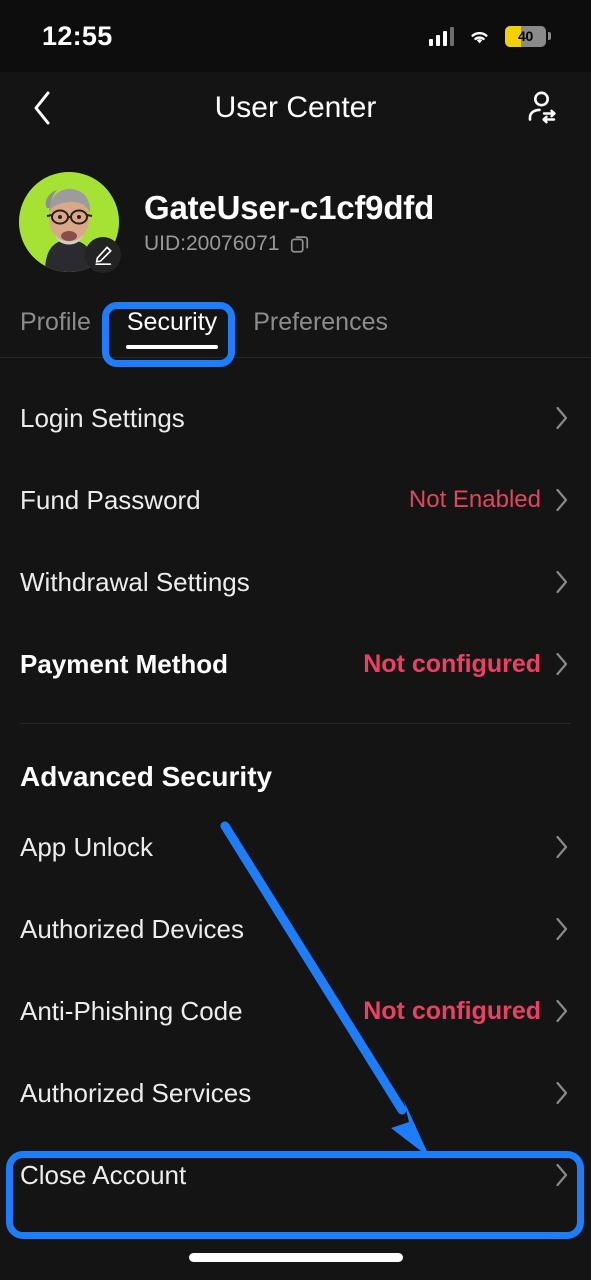 This screenshot has width=591, height=1280. I want to click on list-item-anti-phishing-code: Anti-Phishing Code Not configured, so click(295, 1011).